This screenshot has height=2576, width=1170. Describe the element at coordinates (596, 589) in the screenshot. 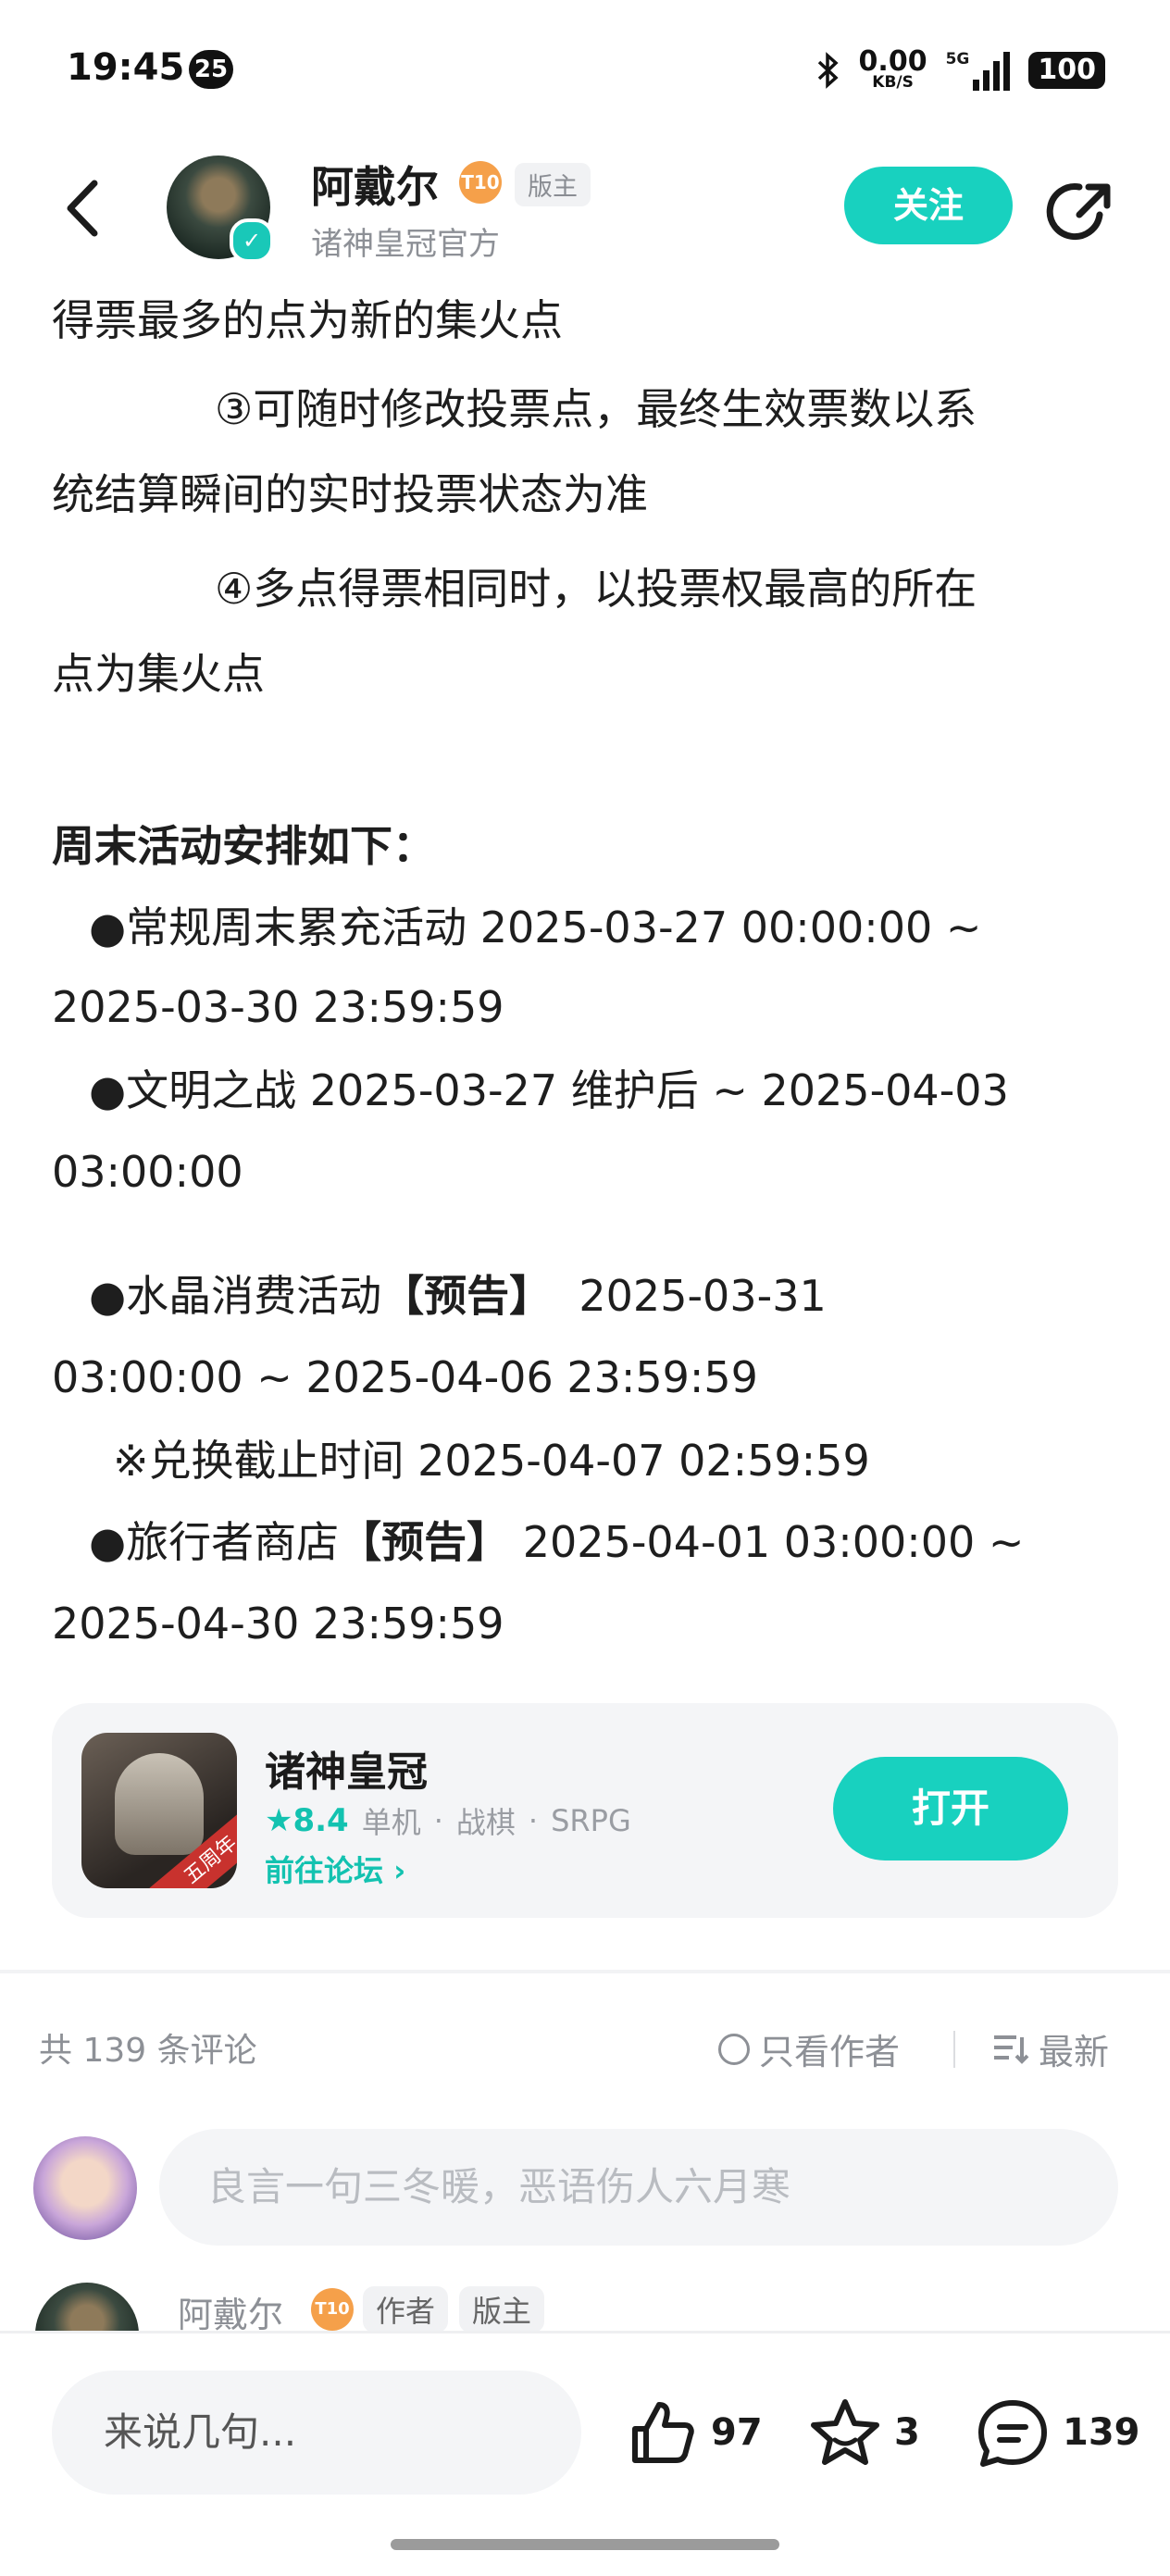

I see `article-line: ④多点得票相同时，以投票权最高的所在` at that location.